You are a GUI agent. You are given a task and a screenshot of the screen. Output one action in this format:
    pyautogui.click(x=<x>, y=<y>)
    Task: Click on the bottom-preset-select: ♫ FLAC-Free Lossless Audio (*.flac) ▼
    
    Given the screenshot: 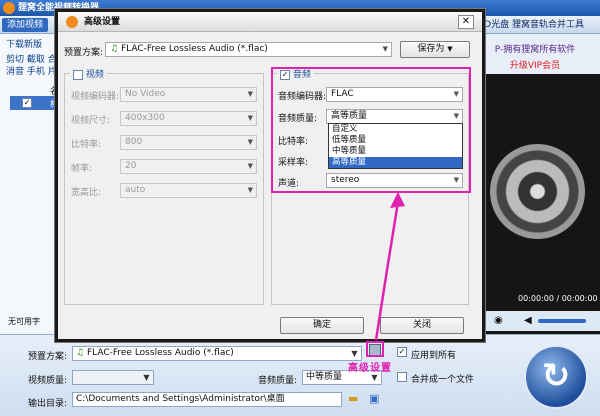 What is the action you would take?
    pyautogui.click(x=217, y=353)
    